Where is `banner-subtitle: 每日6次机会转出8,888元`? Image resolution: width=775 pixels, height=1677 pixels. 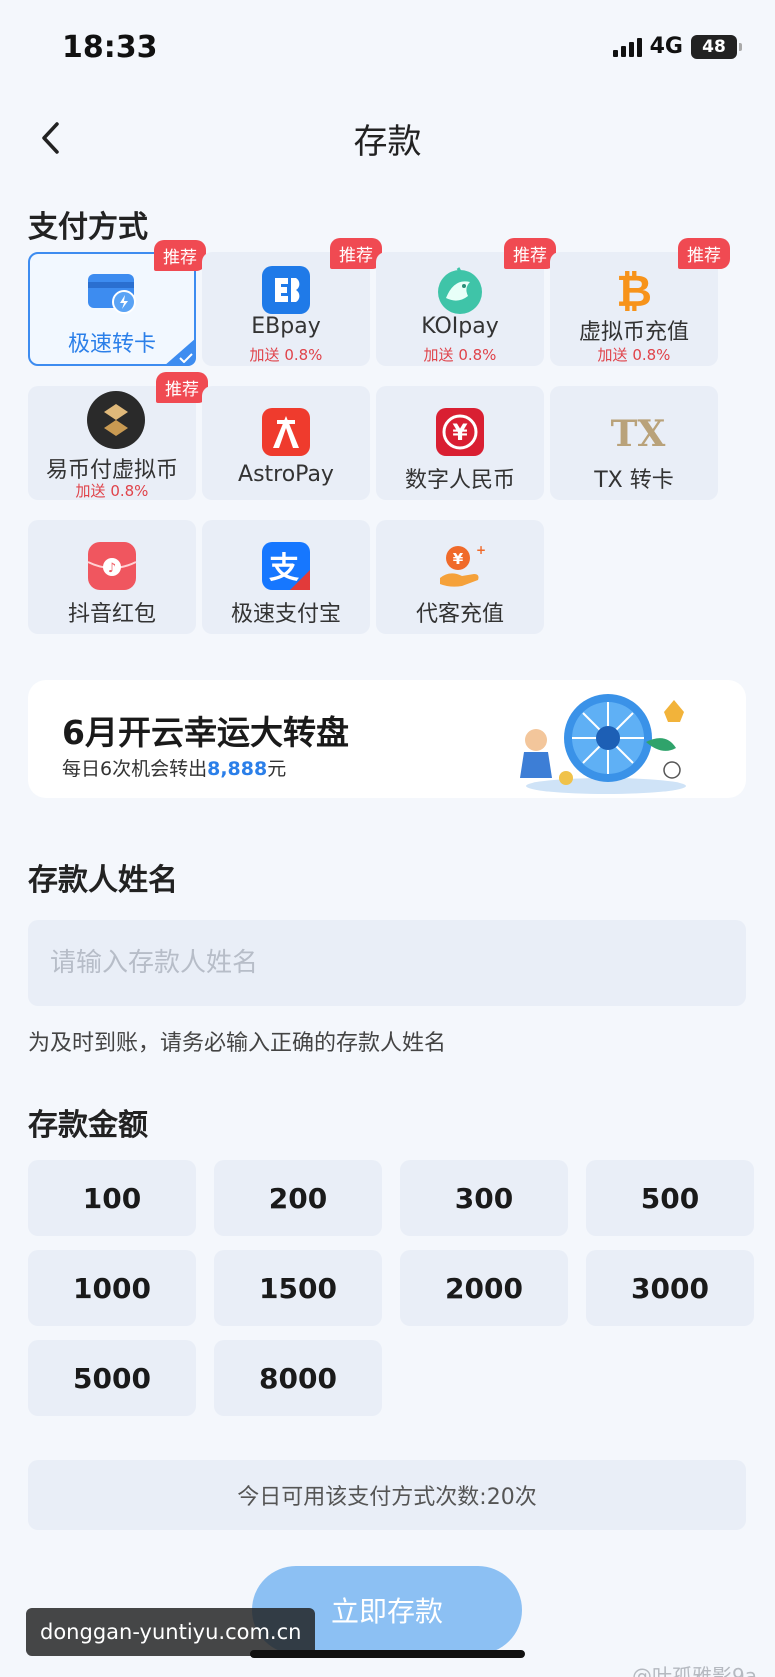 banner-subtitle: 每日6次机会转出8,888元 is located at coordinates (174, 769).